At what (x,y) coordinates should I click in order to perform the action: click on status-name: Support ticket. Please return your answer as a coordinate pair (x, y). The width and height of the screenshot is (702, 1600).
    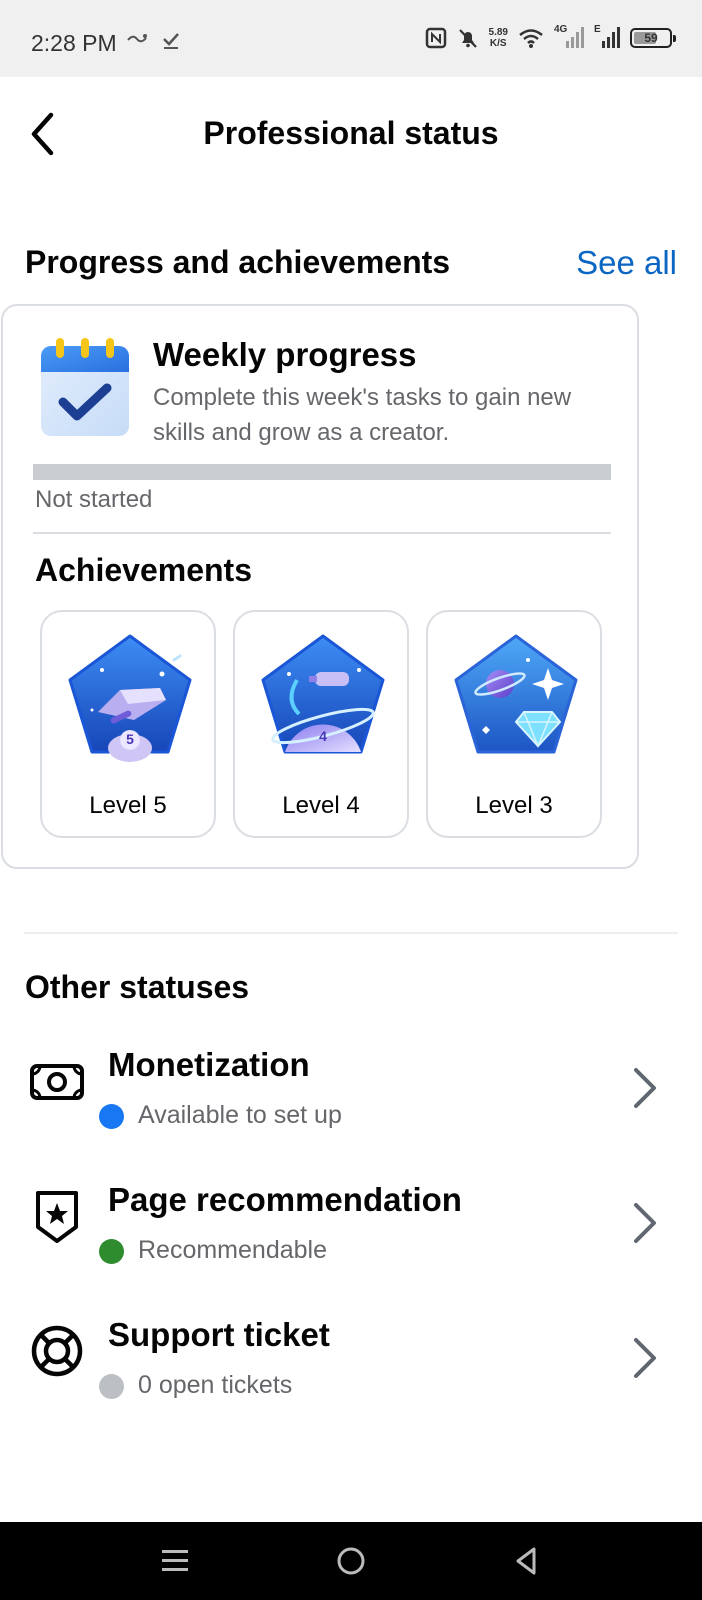
    Looking at the image, I should click on (219, 1334).